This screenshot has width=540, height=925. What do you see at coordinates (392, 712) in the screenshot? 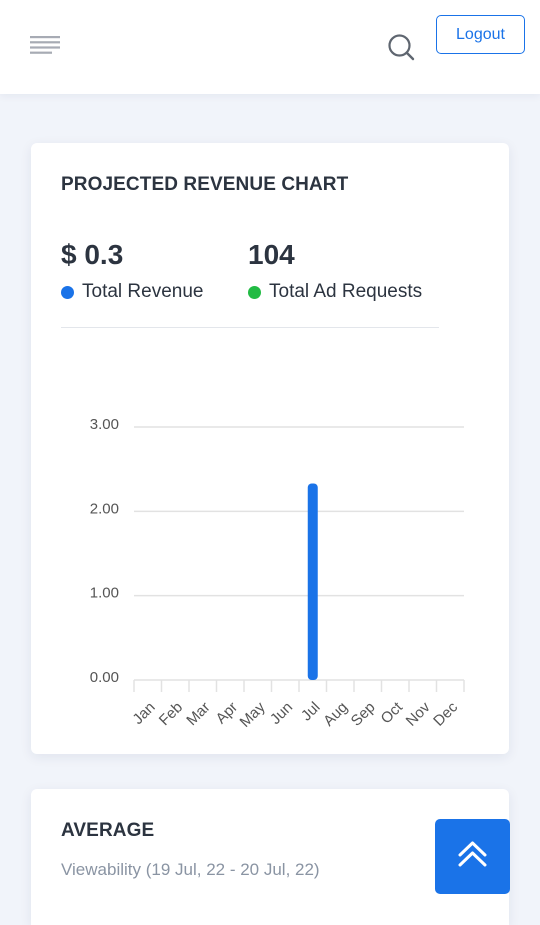
I see `x-tick-label: Oct` at bounding box center [392, 712].